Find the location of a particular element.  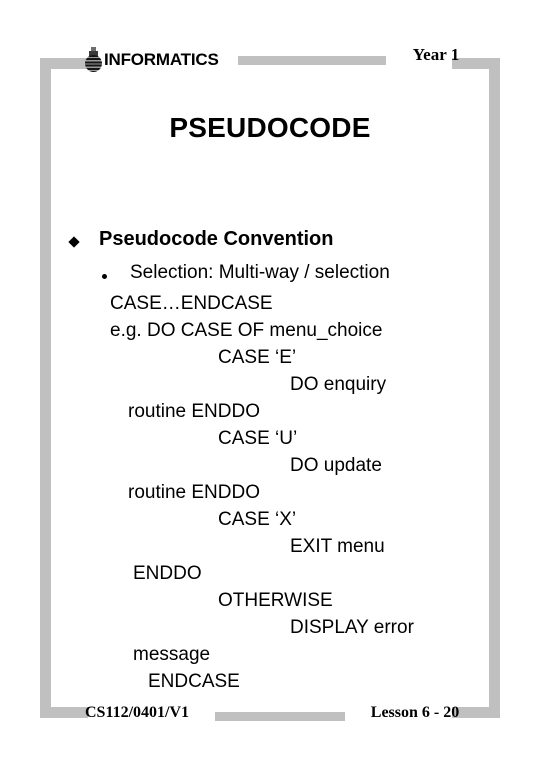

code-line: CASE ‘E’ is located at coordinates (270, 360).